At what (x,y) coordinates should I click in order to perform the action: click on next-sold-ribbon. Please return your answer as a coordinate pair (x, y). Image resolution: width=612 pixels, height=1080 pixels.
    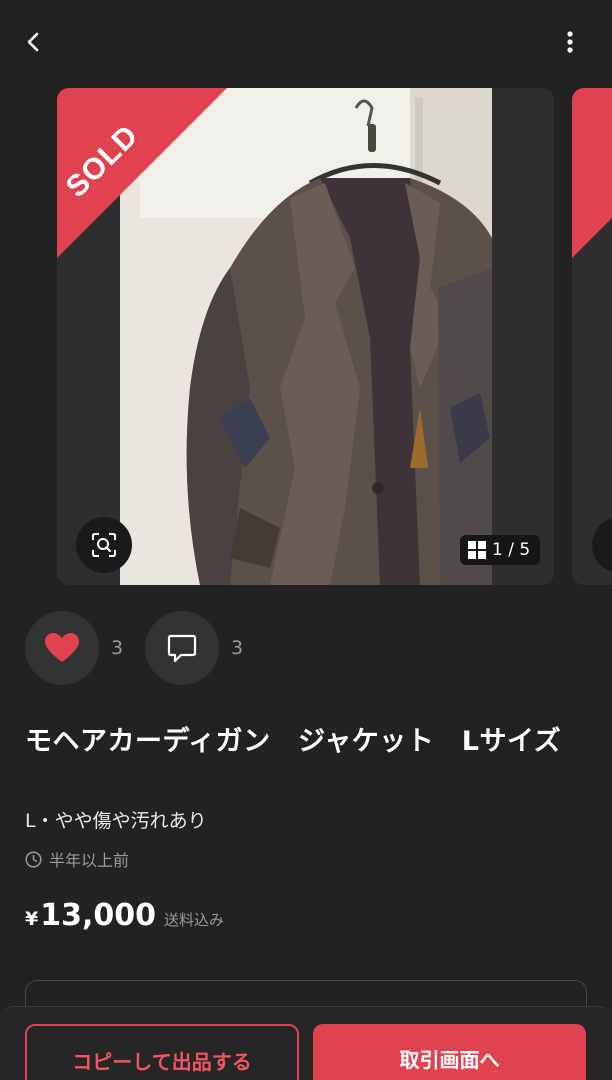
    Looking at the image, I should click on (592, 173).